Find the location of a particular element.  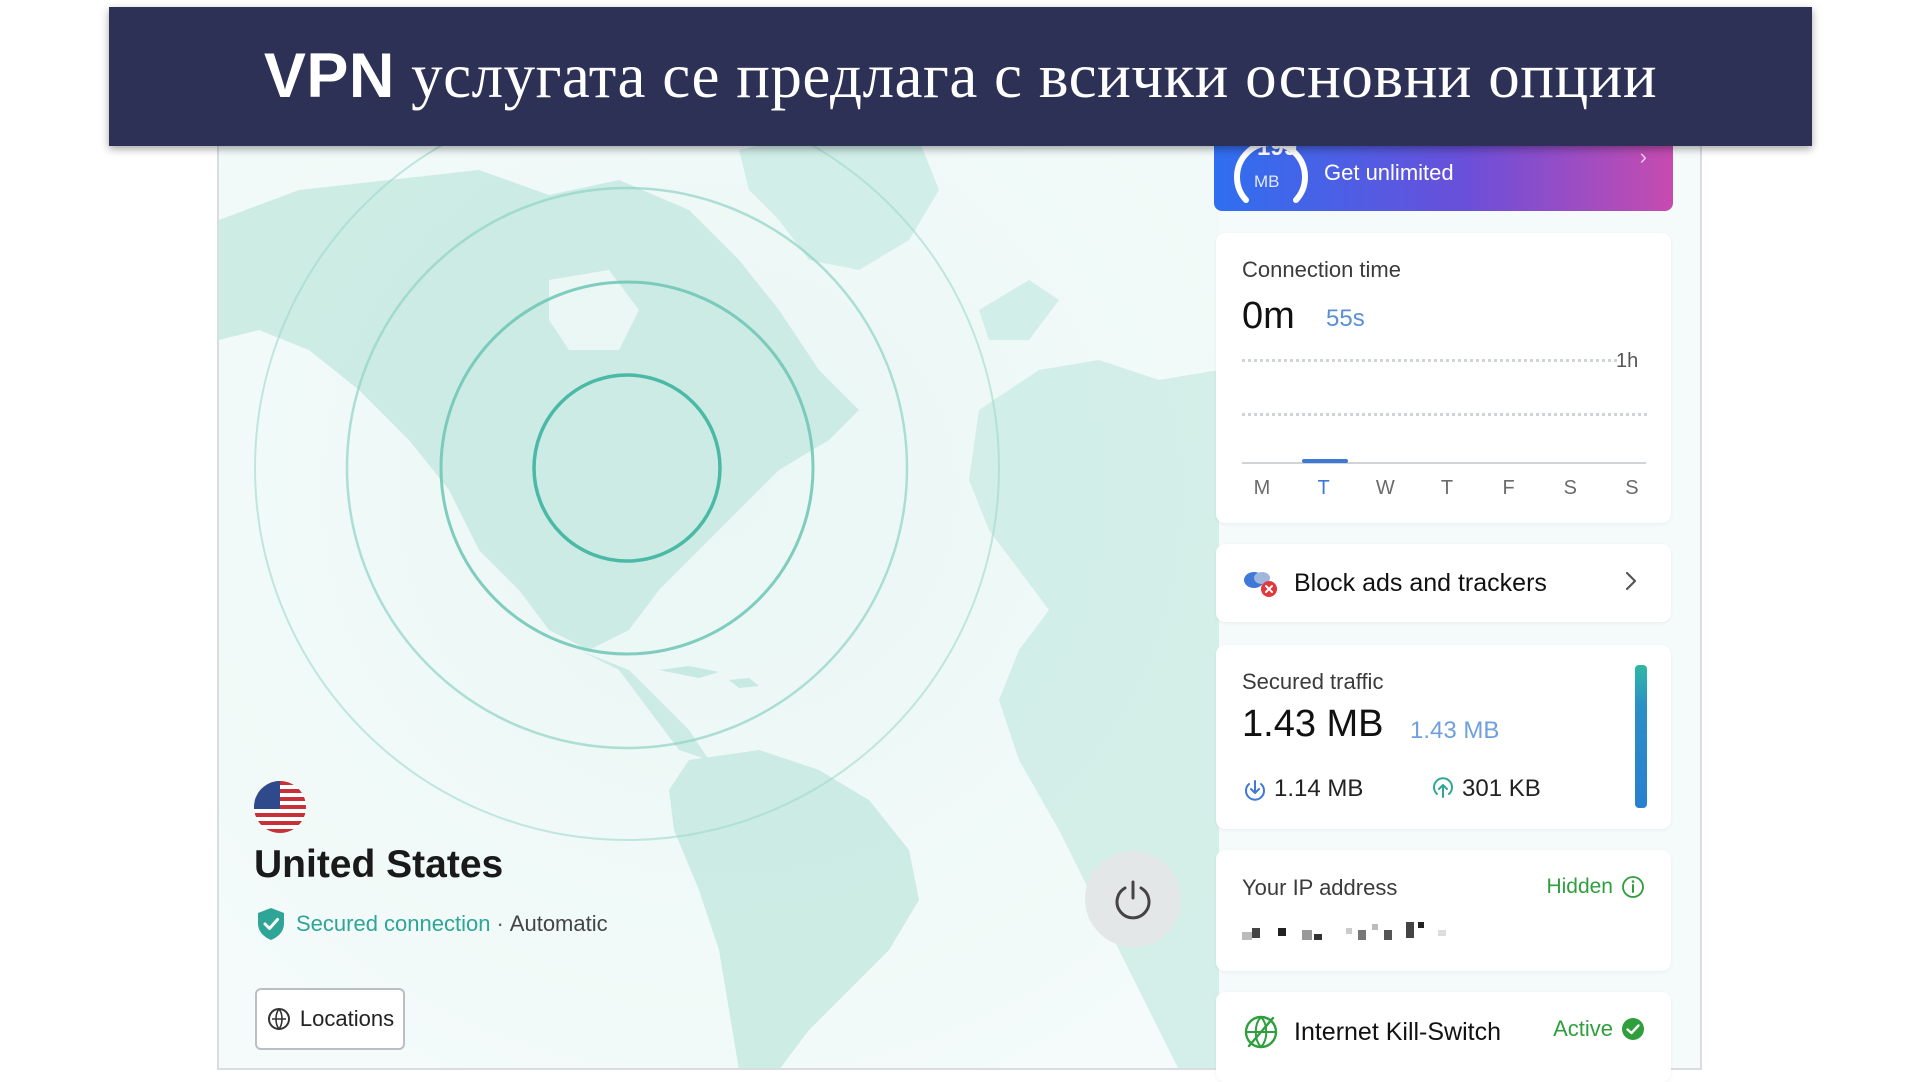

day-label: W is located at coordinates (1385, 488).